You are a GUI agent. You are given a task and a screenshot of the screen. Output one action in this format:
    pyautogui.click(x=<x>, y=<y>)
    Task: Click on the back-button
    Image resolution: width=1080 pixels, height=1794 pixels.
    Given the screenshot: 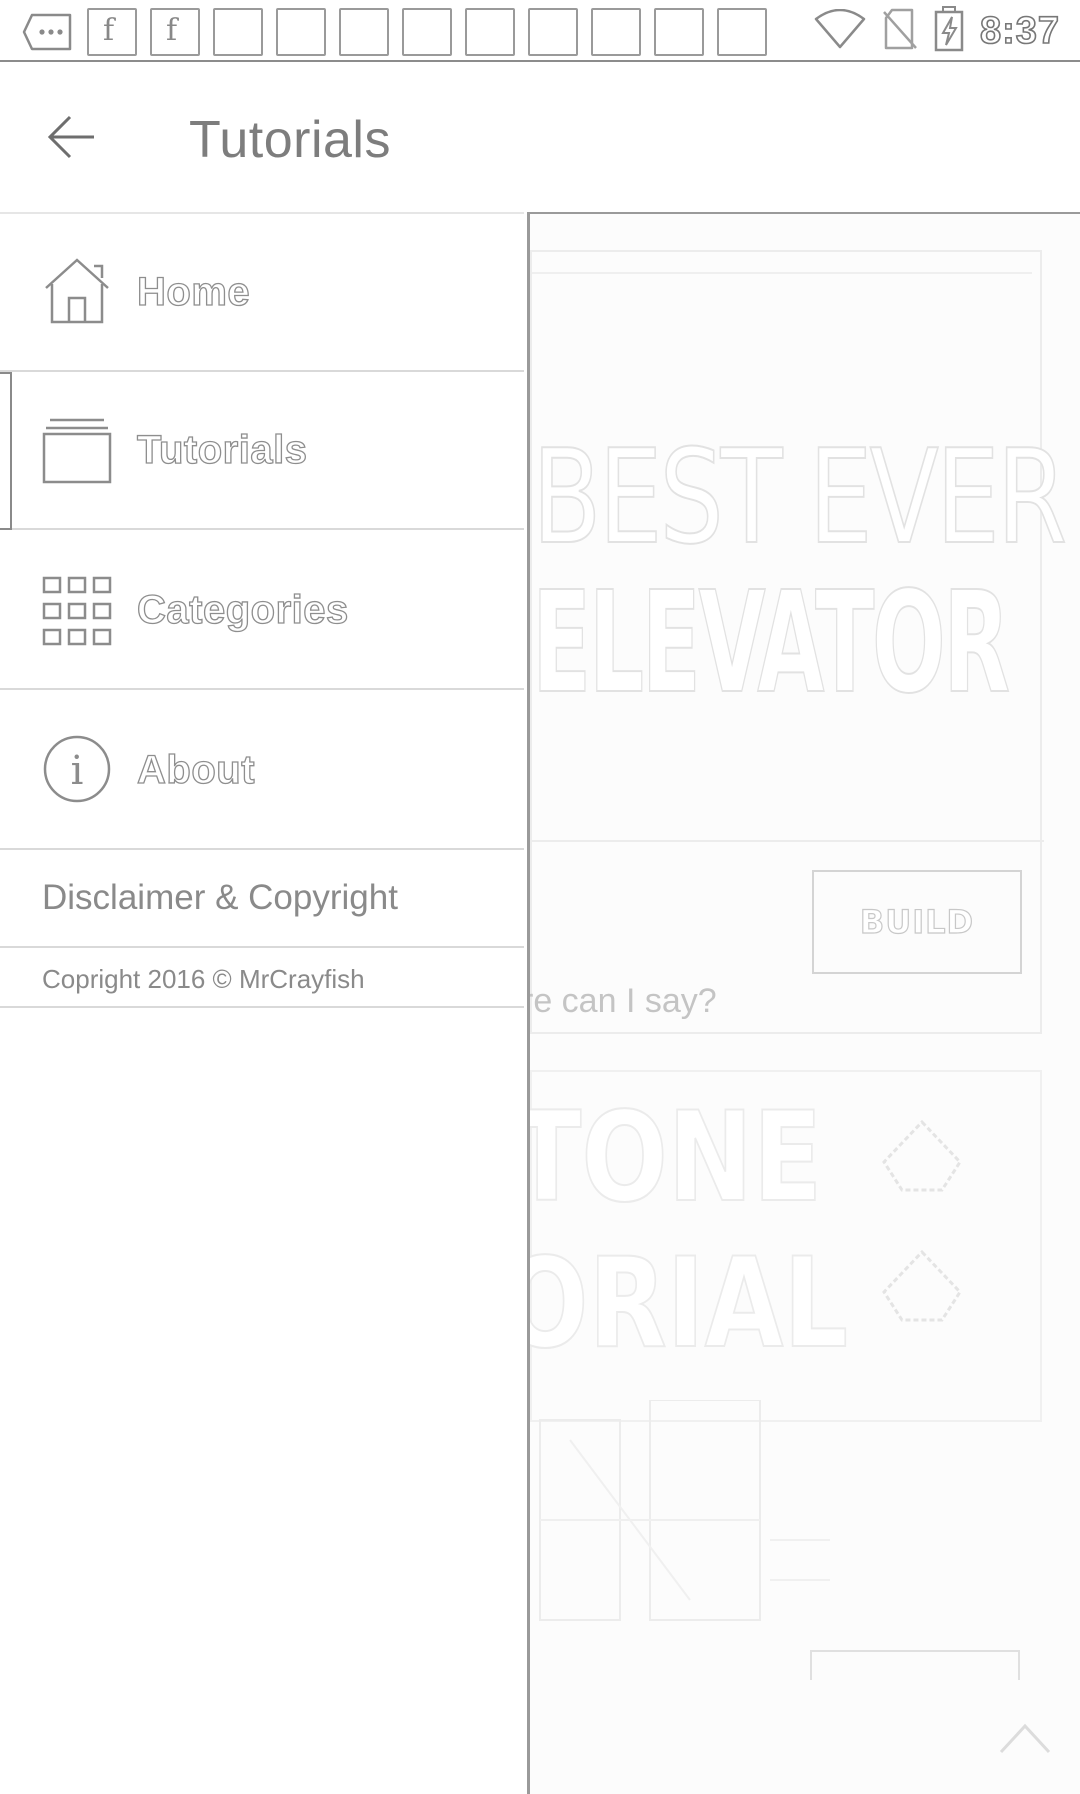 What is the action you would take?
    pyautogui.click(x=73, y=137)
    